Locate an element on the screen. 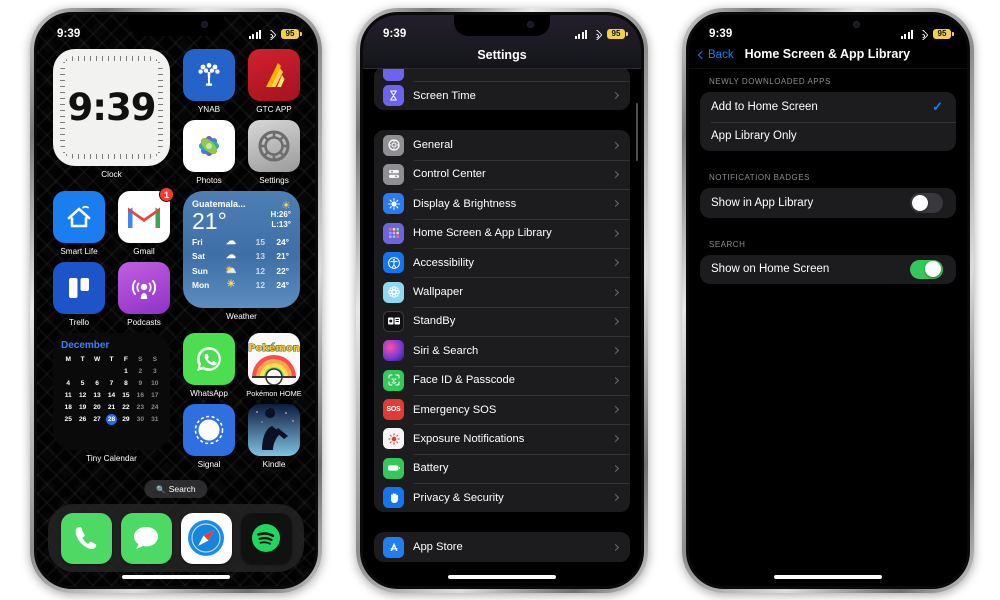  calendar-day: 13 is located at coordinates (97, 395).